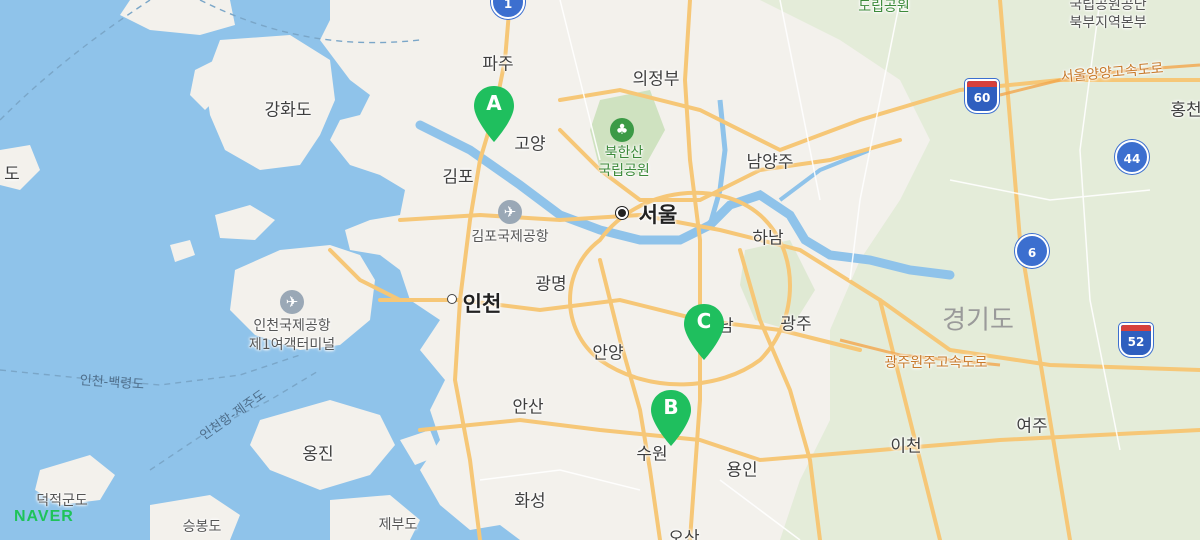 The image size is (1200, 540). I want to click on city-label-yongin: 용인, so click(742, 470).